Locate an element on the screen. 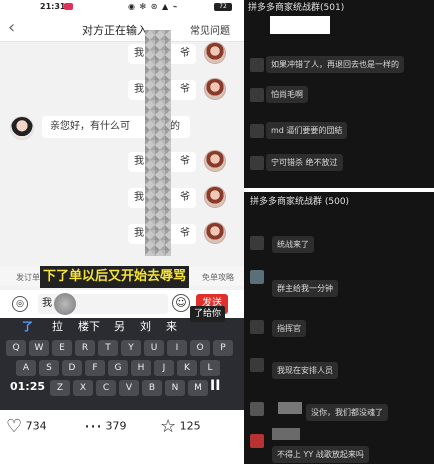 The image size is (434, 464). key-x: X is located at coordinates (83, 388).